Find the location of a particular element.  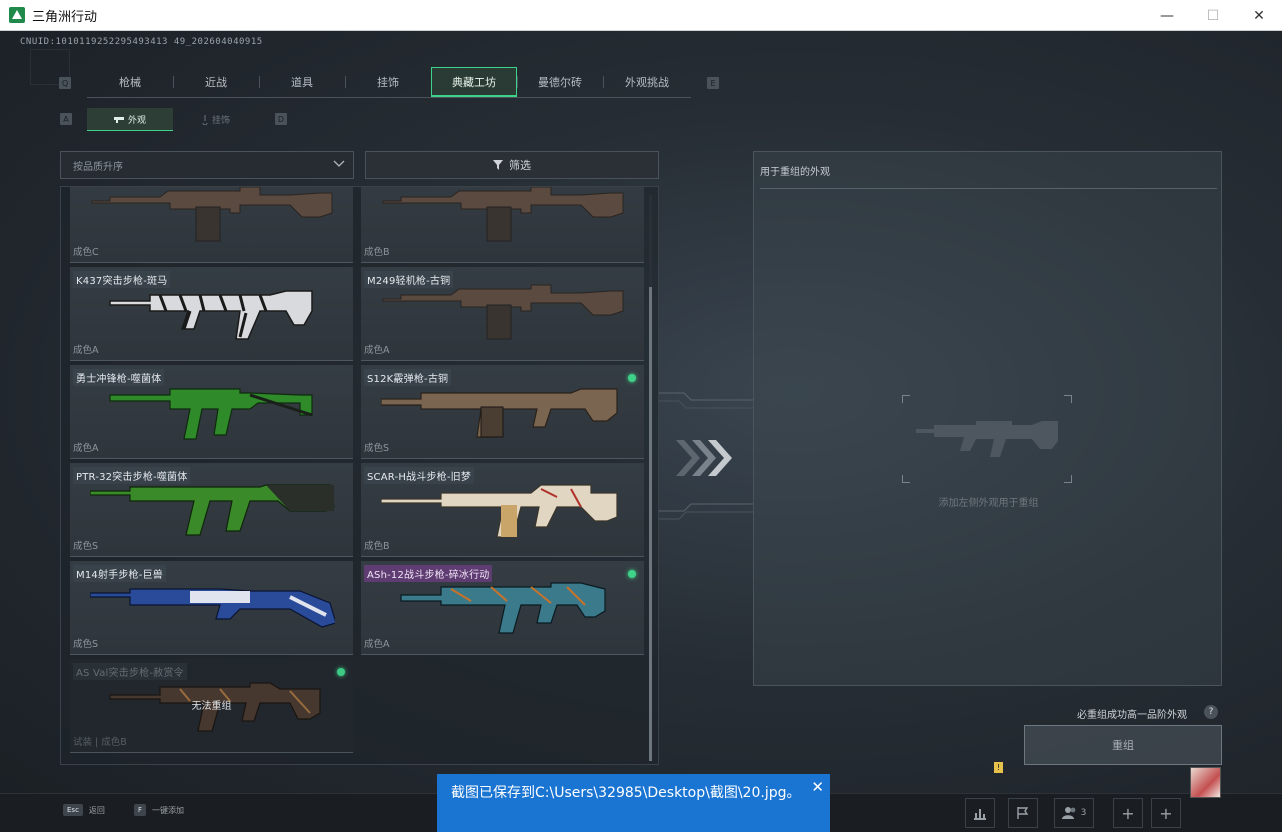

maximize-button: ☐ is located at coordinates (1213, 15).